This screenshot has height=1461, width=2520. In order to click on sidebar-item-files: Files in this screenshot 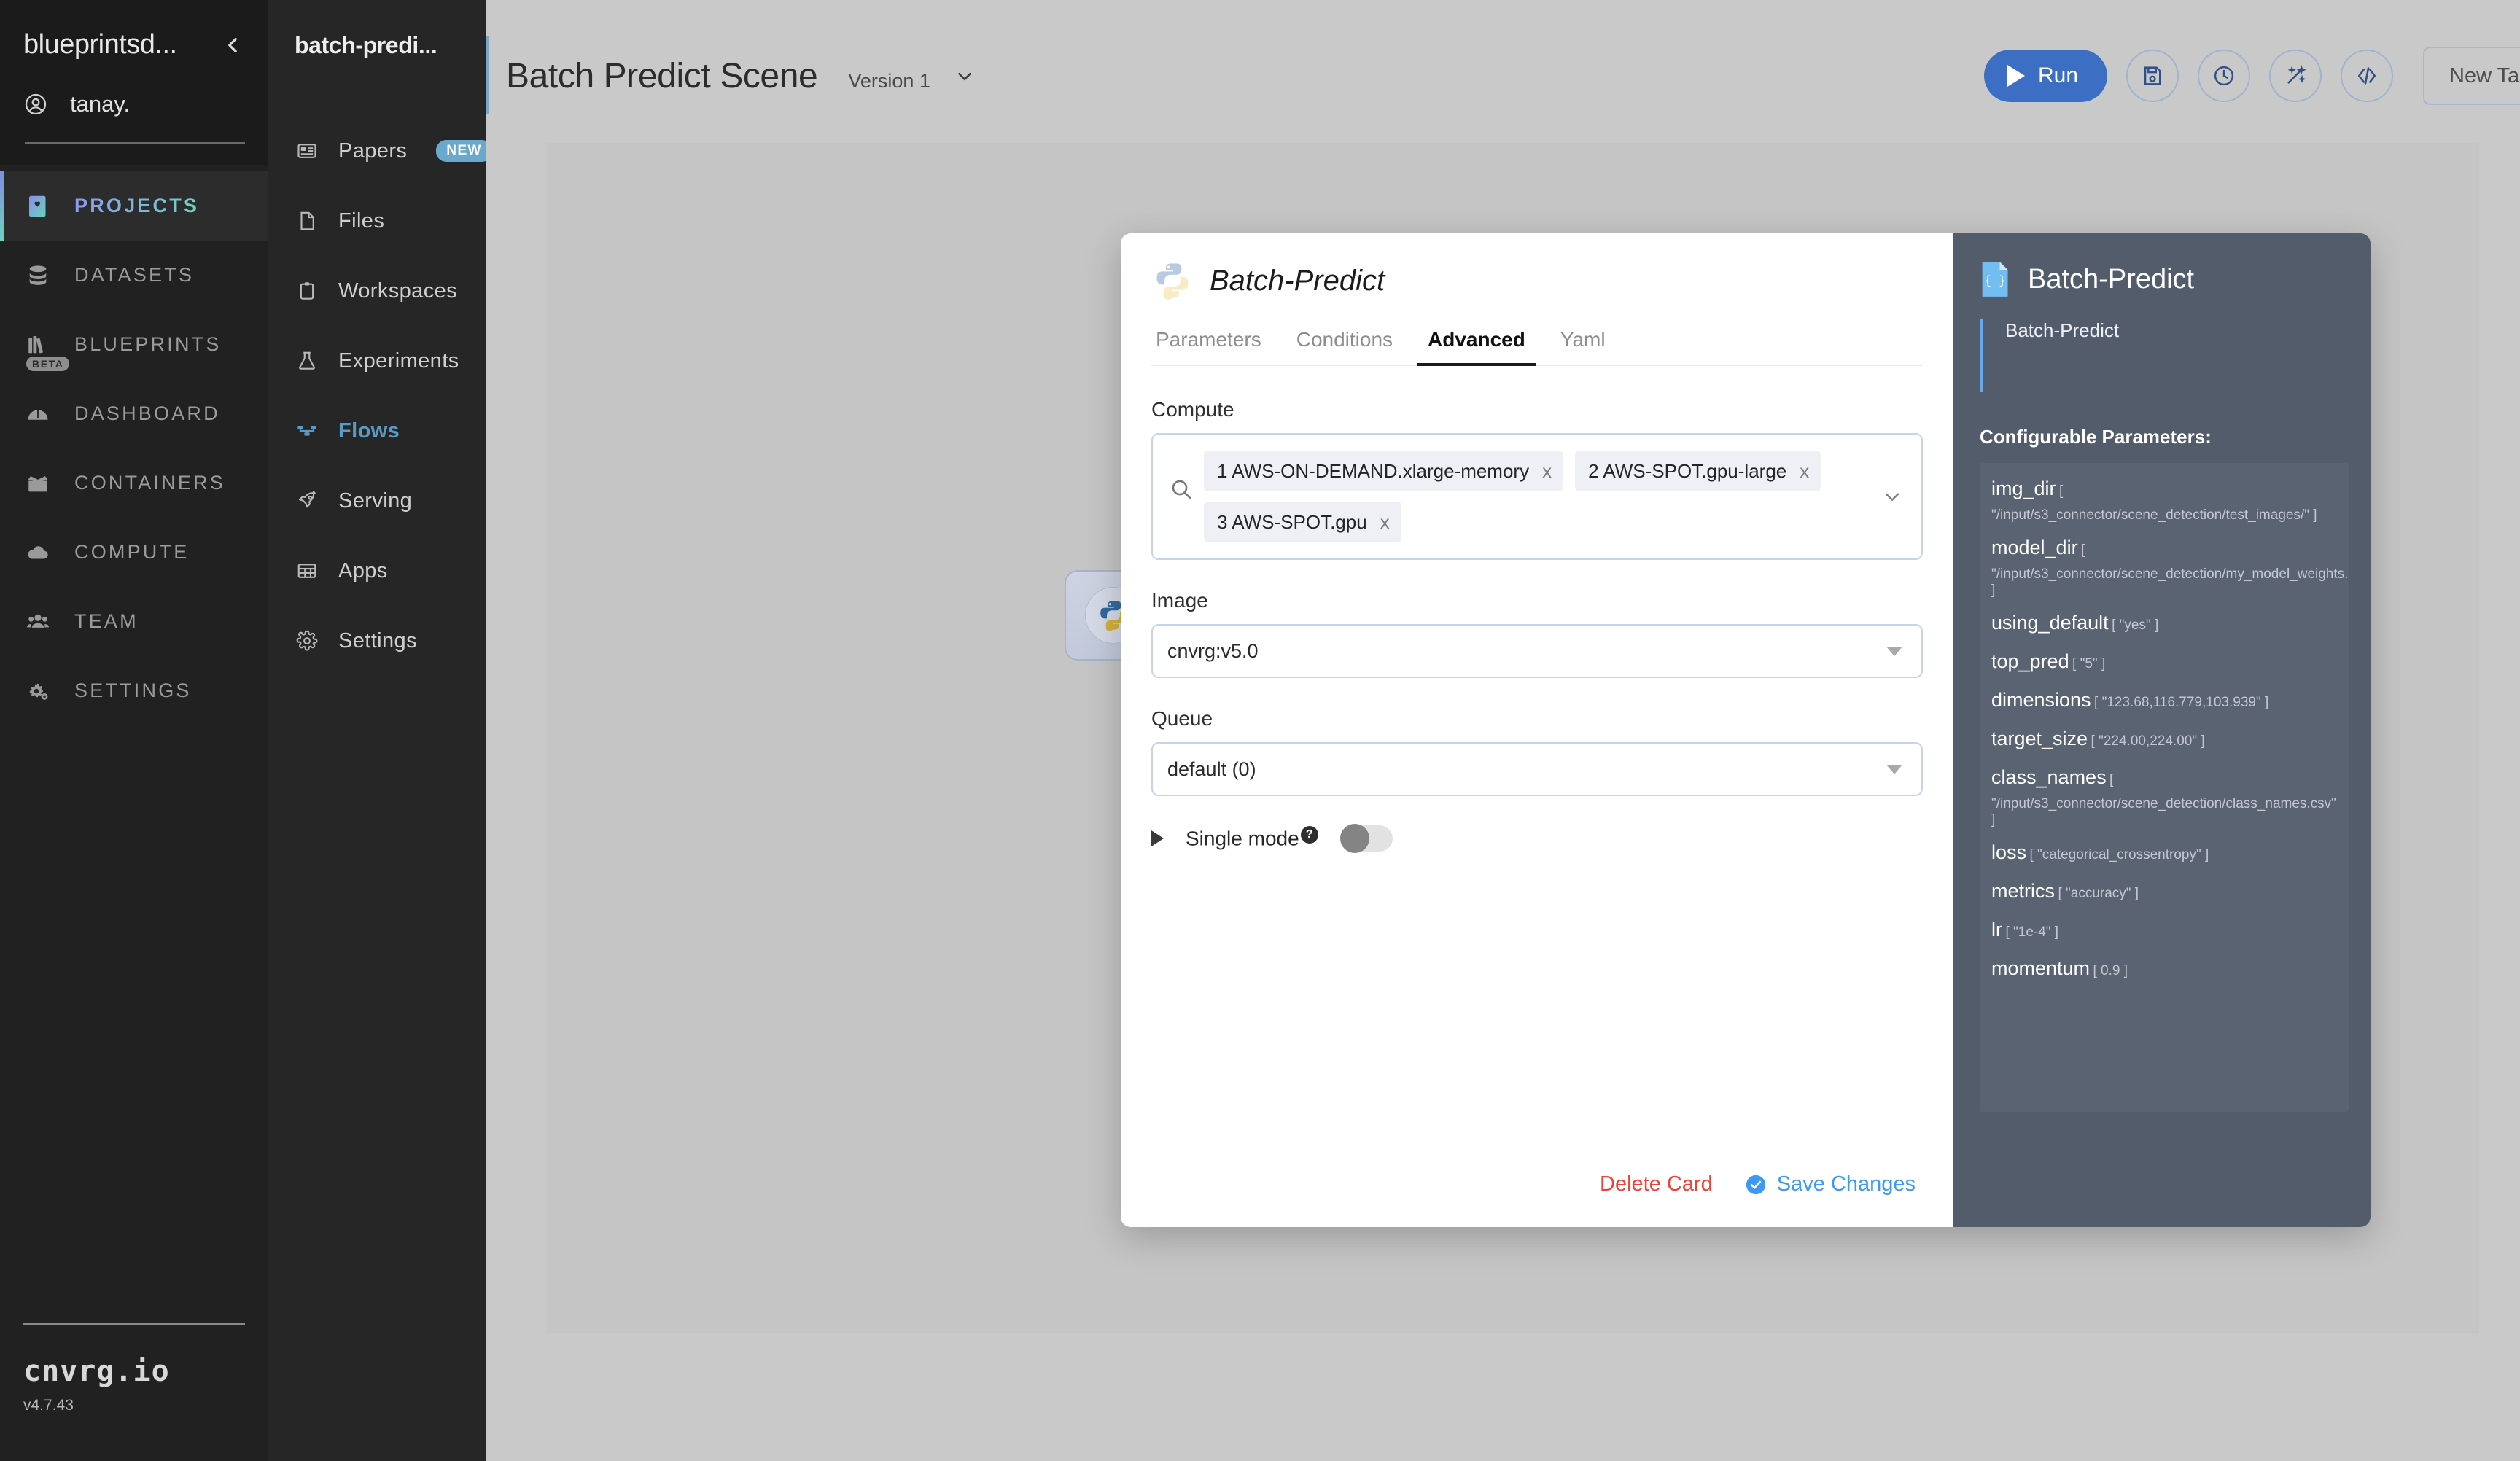, I will do `click(377, 221)`.